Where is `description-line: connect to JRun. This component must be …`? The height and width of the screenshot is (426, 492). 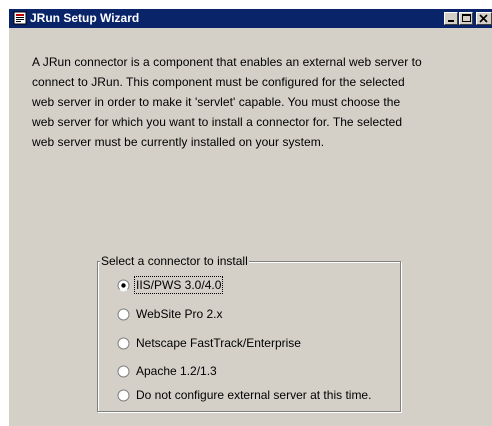 description-line: connect to JRun. This component must be … is located at coordinates (218, 82).